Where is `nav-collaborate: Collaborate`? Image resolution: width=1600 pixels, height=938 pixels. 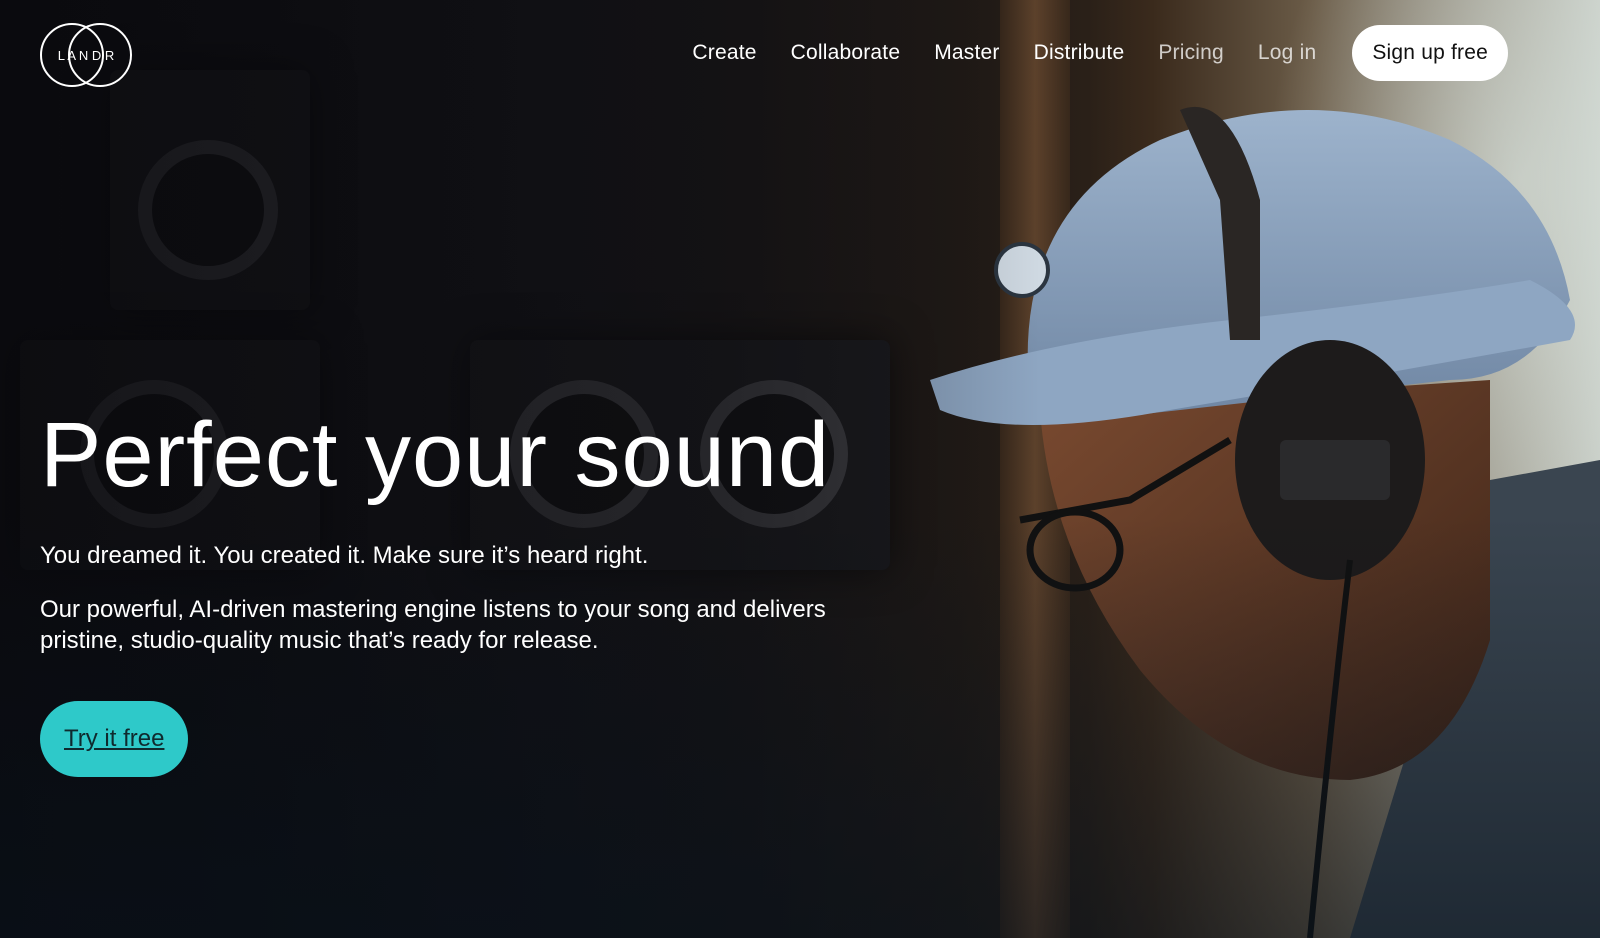 nav-collaborate: Collaborate is located at coordinates (846, 53).